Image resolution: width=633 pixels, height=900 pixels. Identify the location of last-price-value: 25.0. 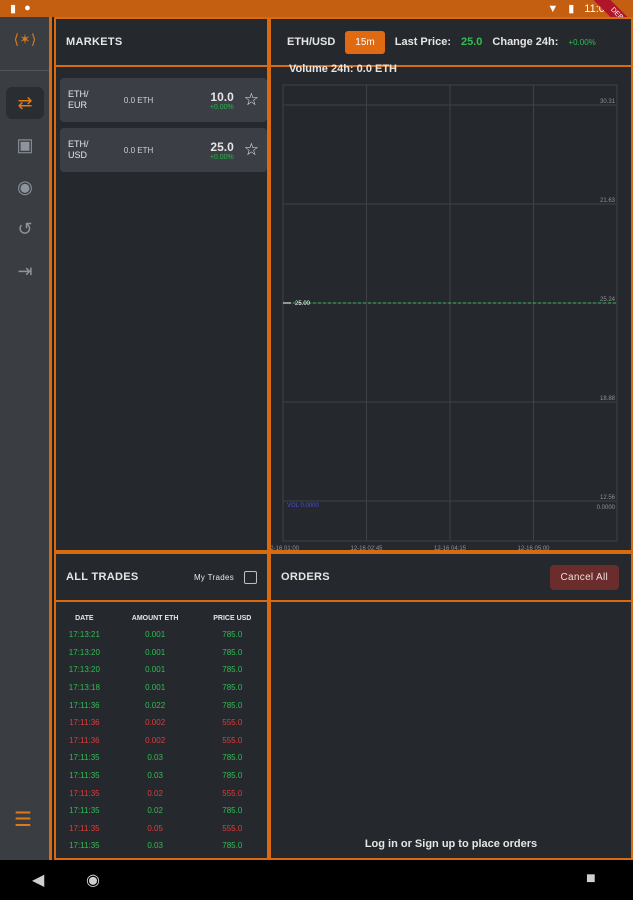
(471, 42).